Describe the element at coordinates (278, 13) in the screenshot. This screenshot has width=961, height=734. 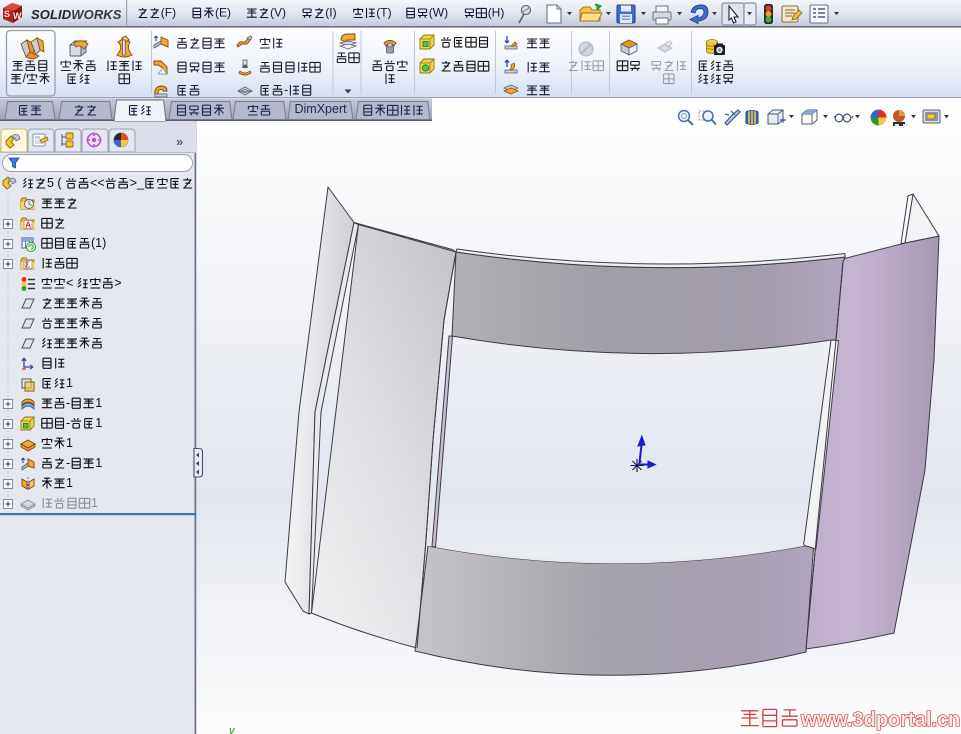
I see `svg-text: (V)` at that location.